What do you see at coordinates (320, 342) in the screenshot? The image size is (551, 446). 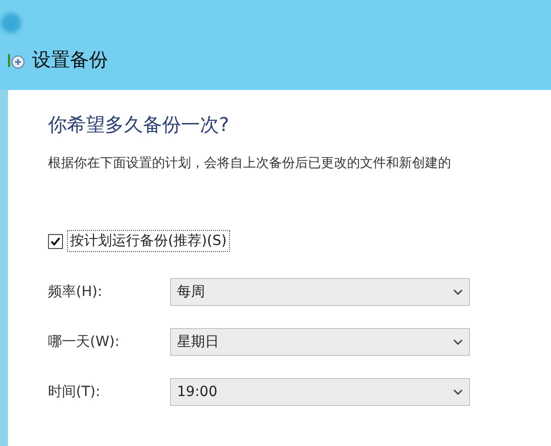 I see `dropdown: 星期日` at bounding box center [320, 342].